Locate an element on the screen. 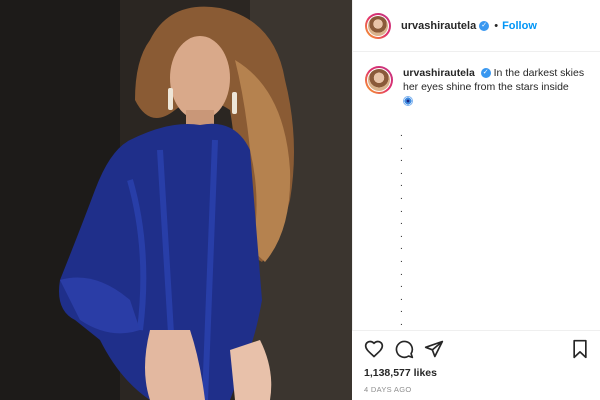 The width and height of the screenshot is (600, 400). comment-icon is located at coordinates (404, 349).